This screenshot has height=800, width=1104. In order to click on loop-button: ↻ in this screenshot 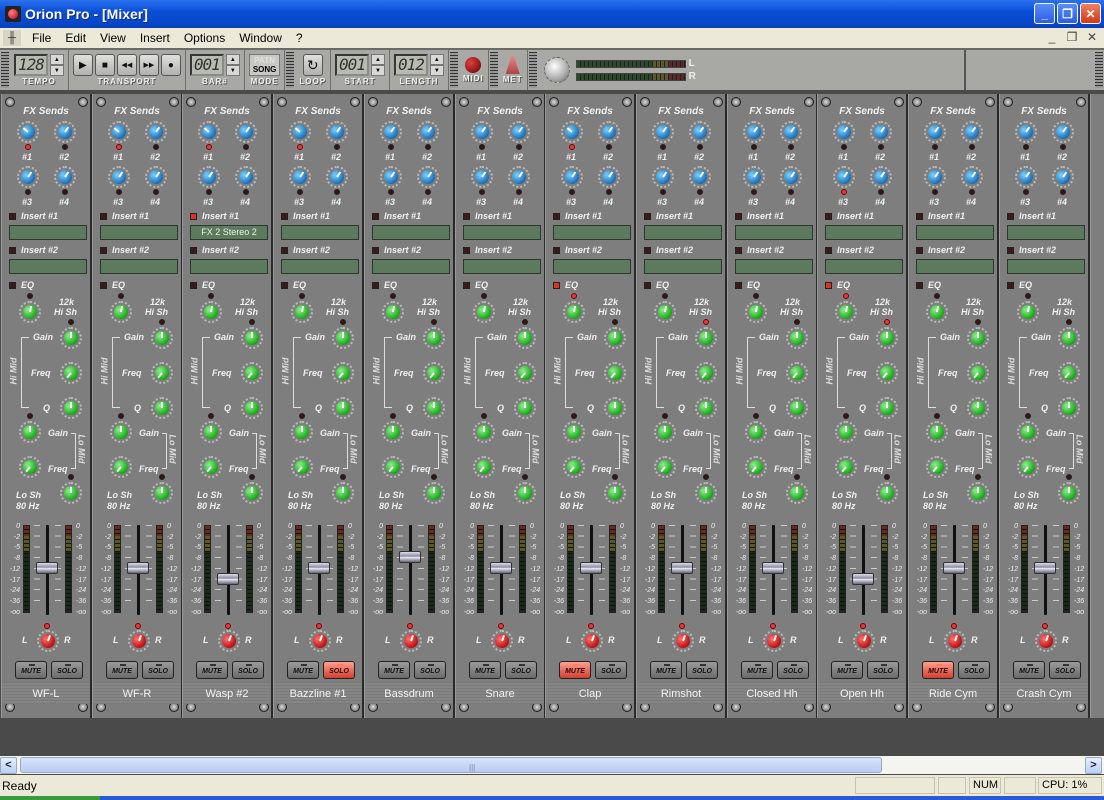, I will do `click(312, 65)`.